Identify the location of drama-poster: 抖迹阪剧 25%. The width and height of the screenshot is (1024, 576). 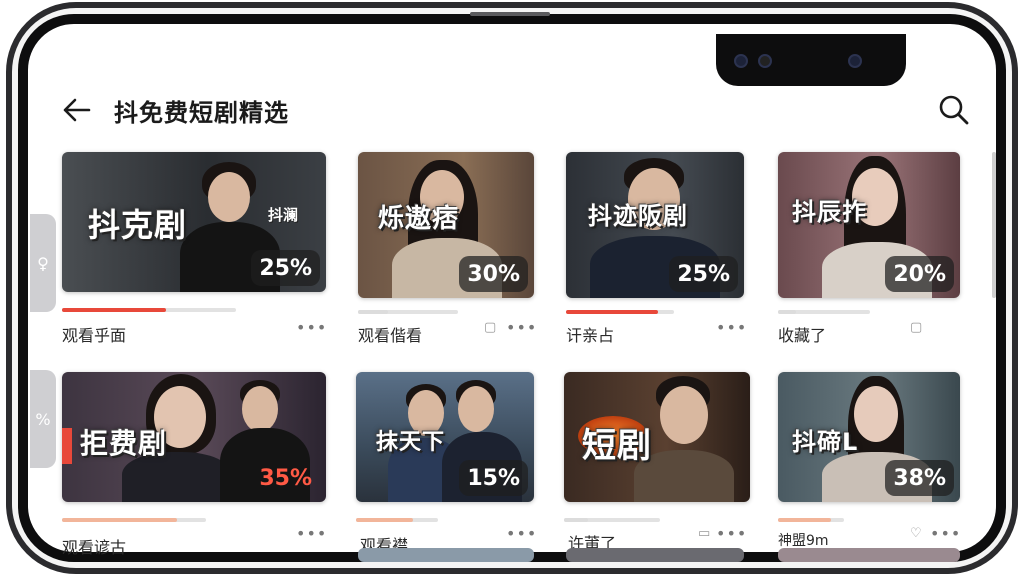
(655, 225).